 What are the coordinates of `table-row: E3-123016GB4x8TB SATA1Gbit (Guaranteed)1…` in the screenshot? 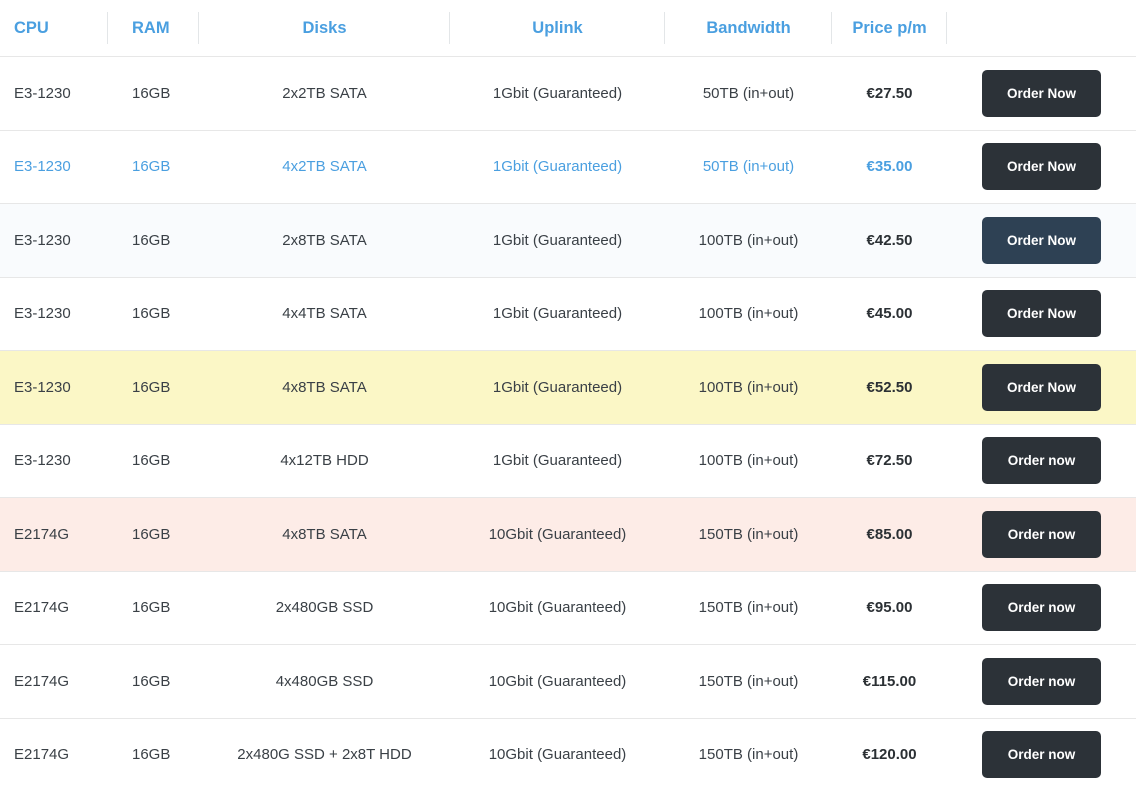 It's located at (568, 388).